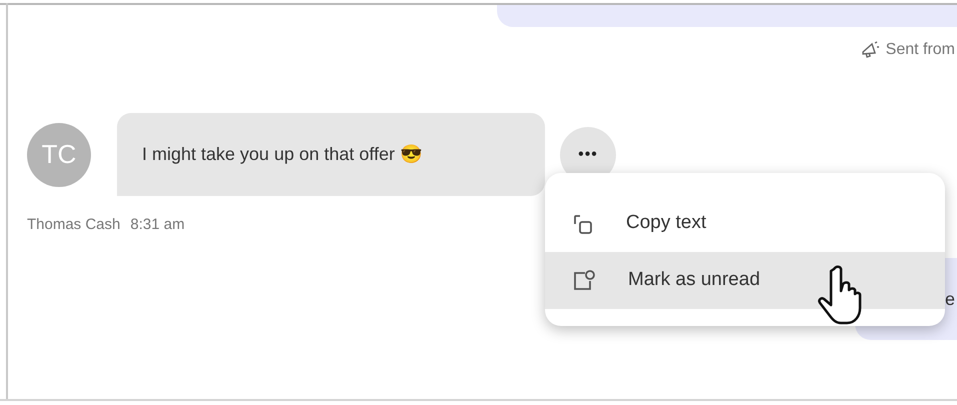 The image size is (957, 405). Describe the element at coordinates (870, 50) in the screenshot. I see `megaphone-icon` at that location.